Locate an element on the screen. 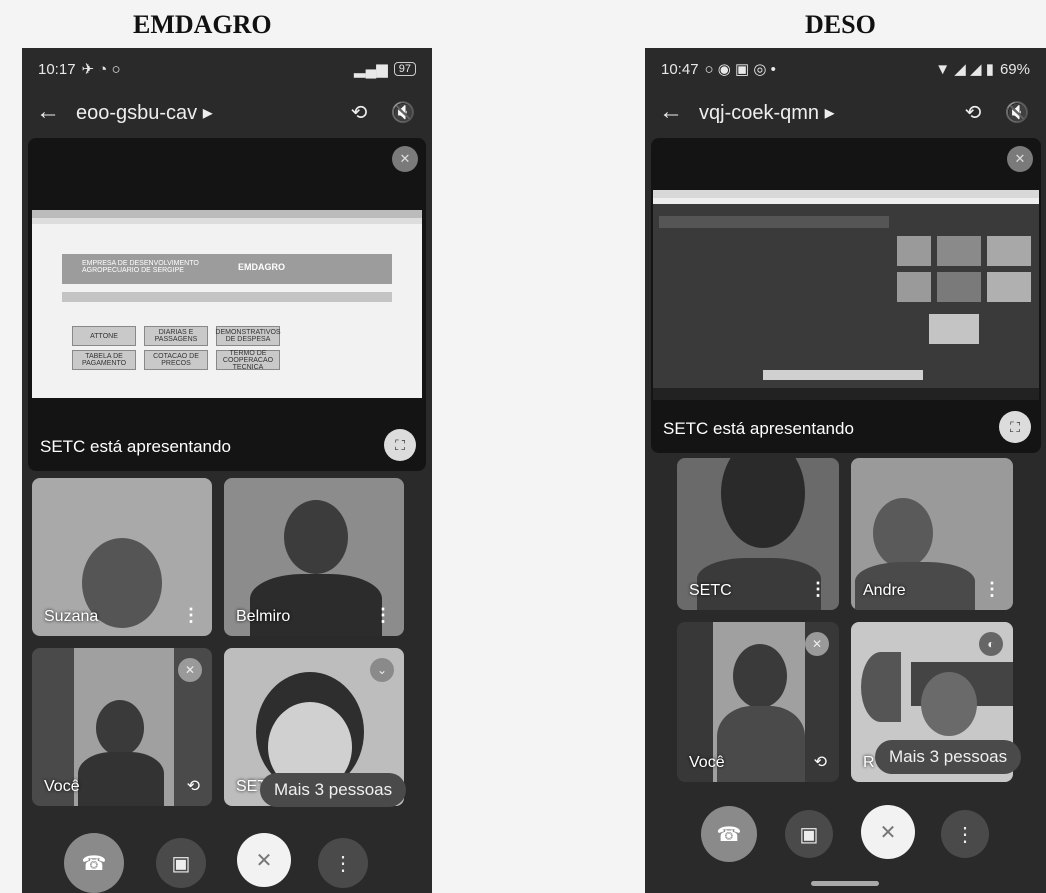 This screenshot has height=893, width=1046. status-time: 10:47 is located at coordinates (680, 69).